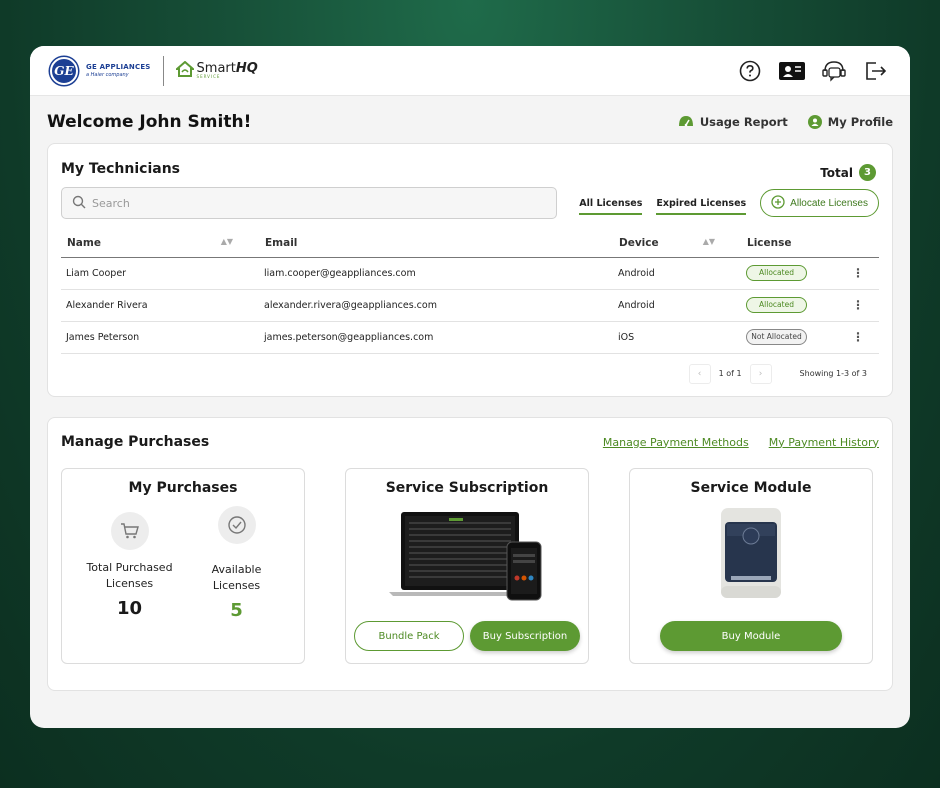 This screenshot has width=940, height=788. What do you see at coordinates (208, 76) in the screenshot?
I see `smarthq-sub: SERVICE` at bounding box center [208, 76].